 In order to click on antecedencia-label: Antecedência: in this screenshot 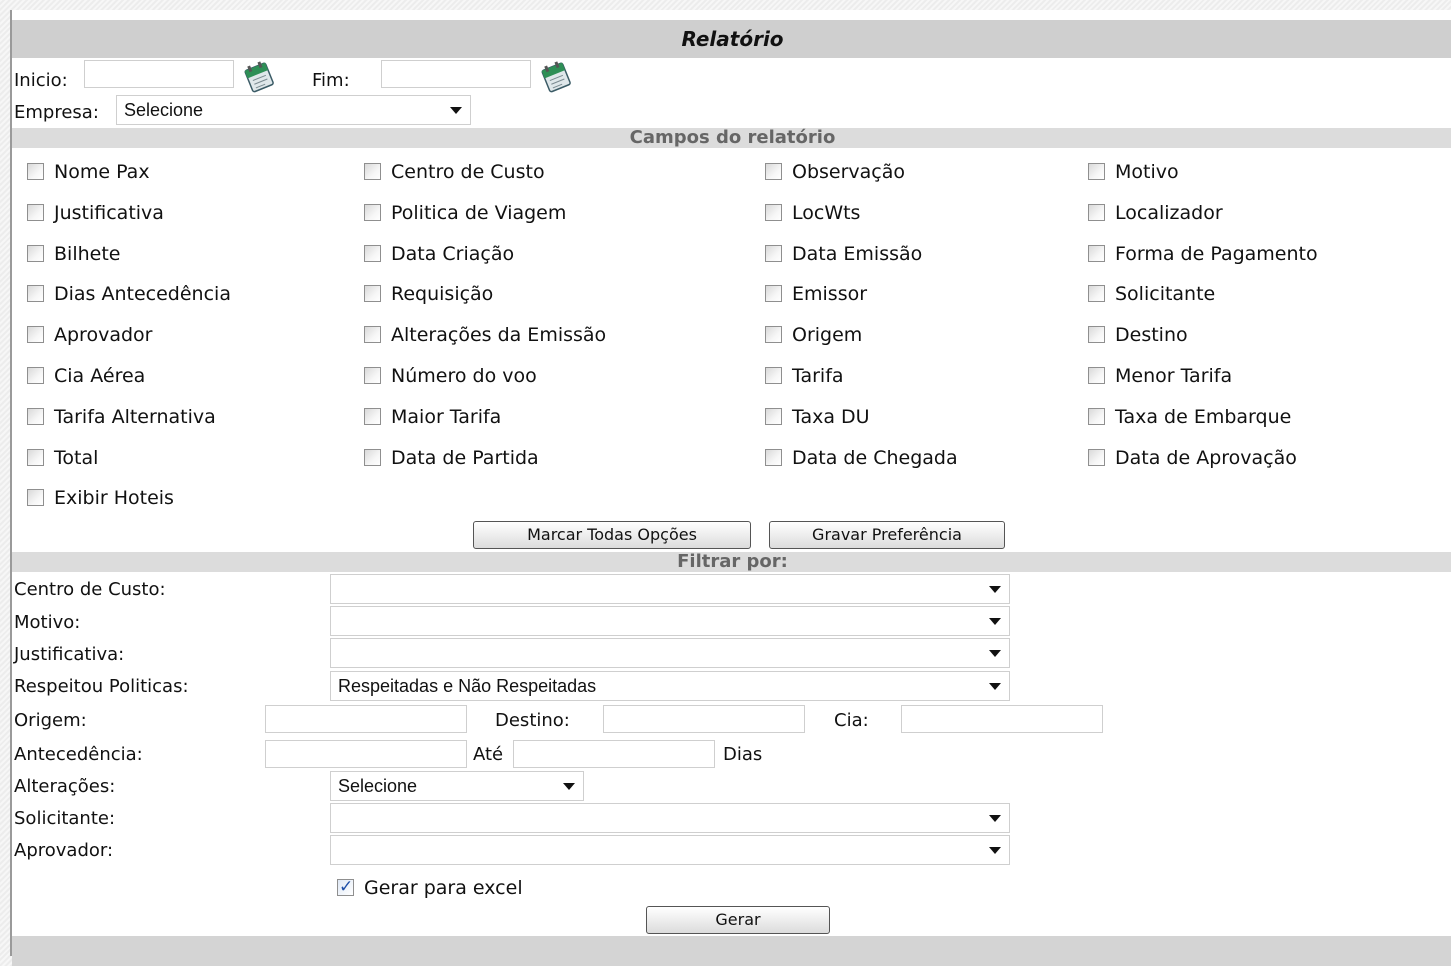, I will do `click(78, 754)`.